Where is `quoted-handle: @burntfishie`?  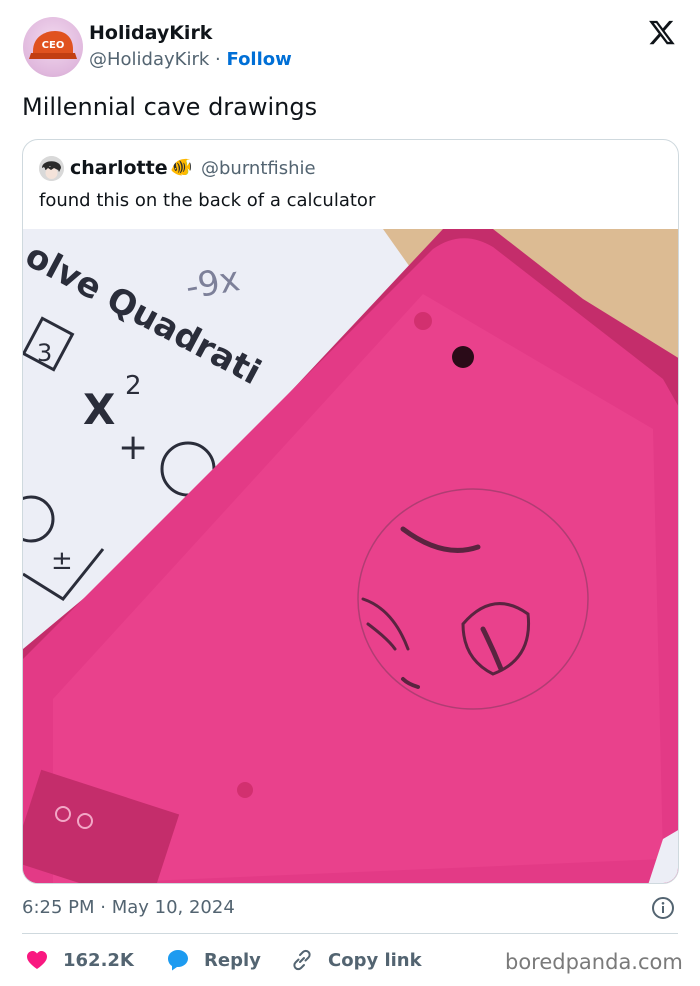 quoted-handle: @burntfishie is located at coordinates (258, 168).